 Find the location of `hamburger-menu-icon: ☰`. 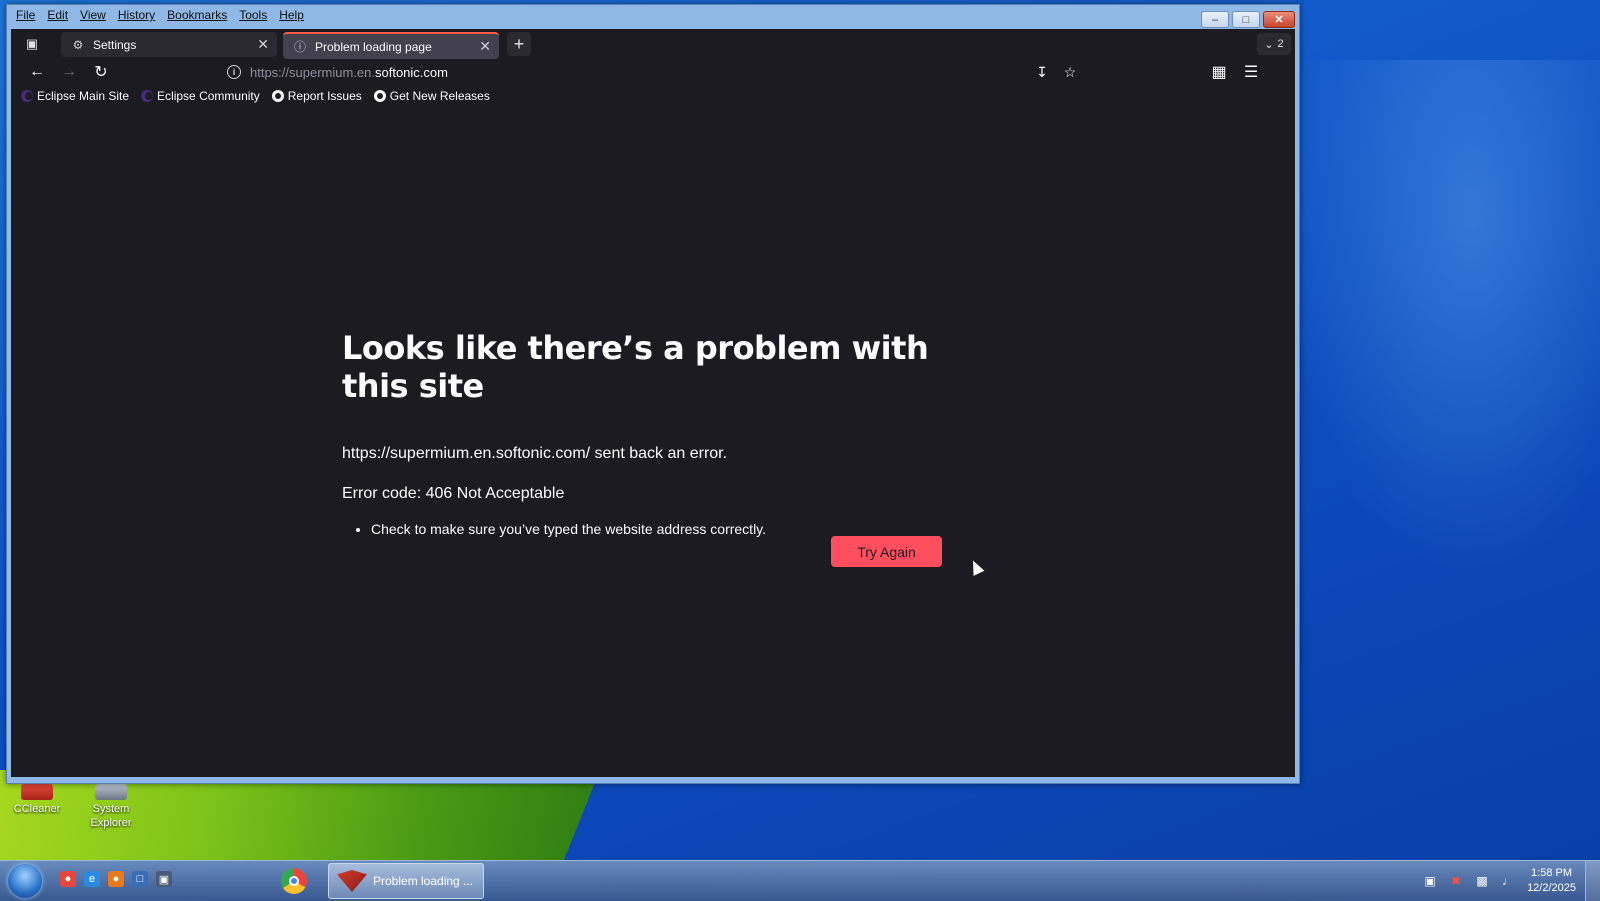

hamburger-menu-icon: ☰ is located at coordinates (1251, 72).